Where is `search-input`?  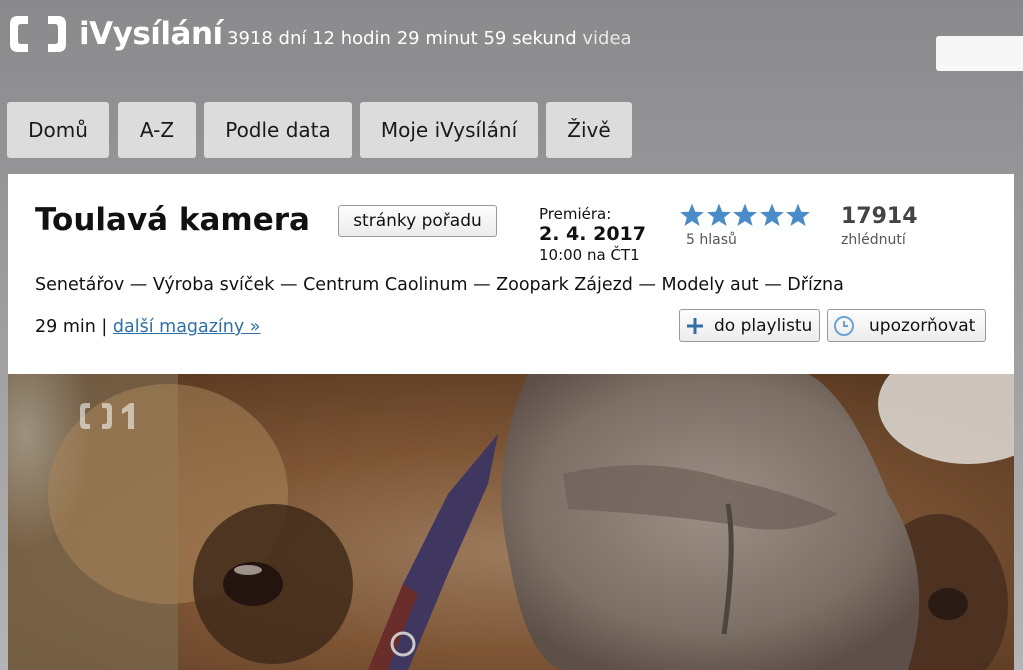
search-input is located at coordinates (979, 53).